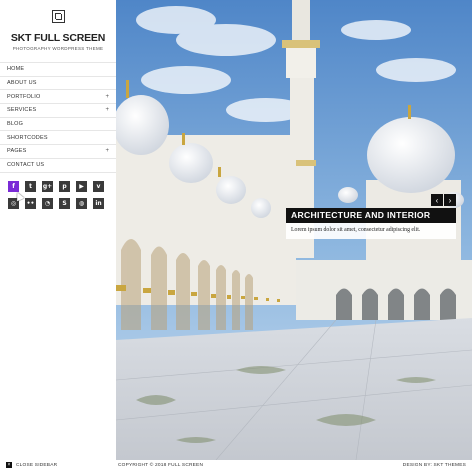 Image resolution: width=472 pixels, height=472 pixels. Describe the element at coordinates (58, 152) in the screenshot. I see `menu-item-pages: PAGES +` at that location.